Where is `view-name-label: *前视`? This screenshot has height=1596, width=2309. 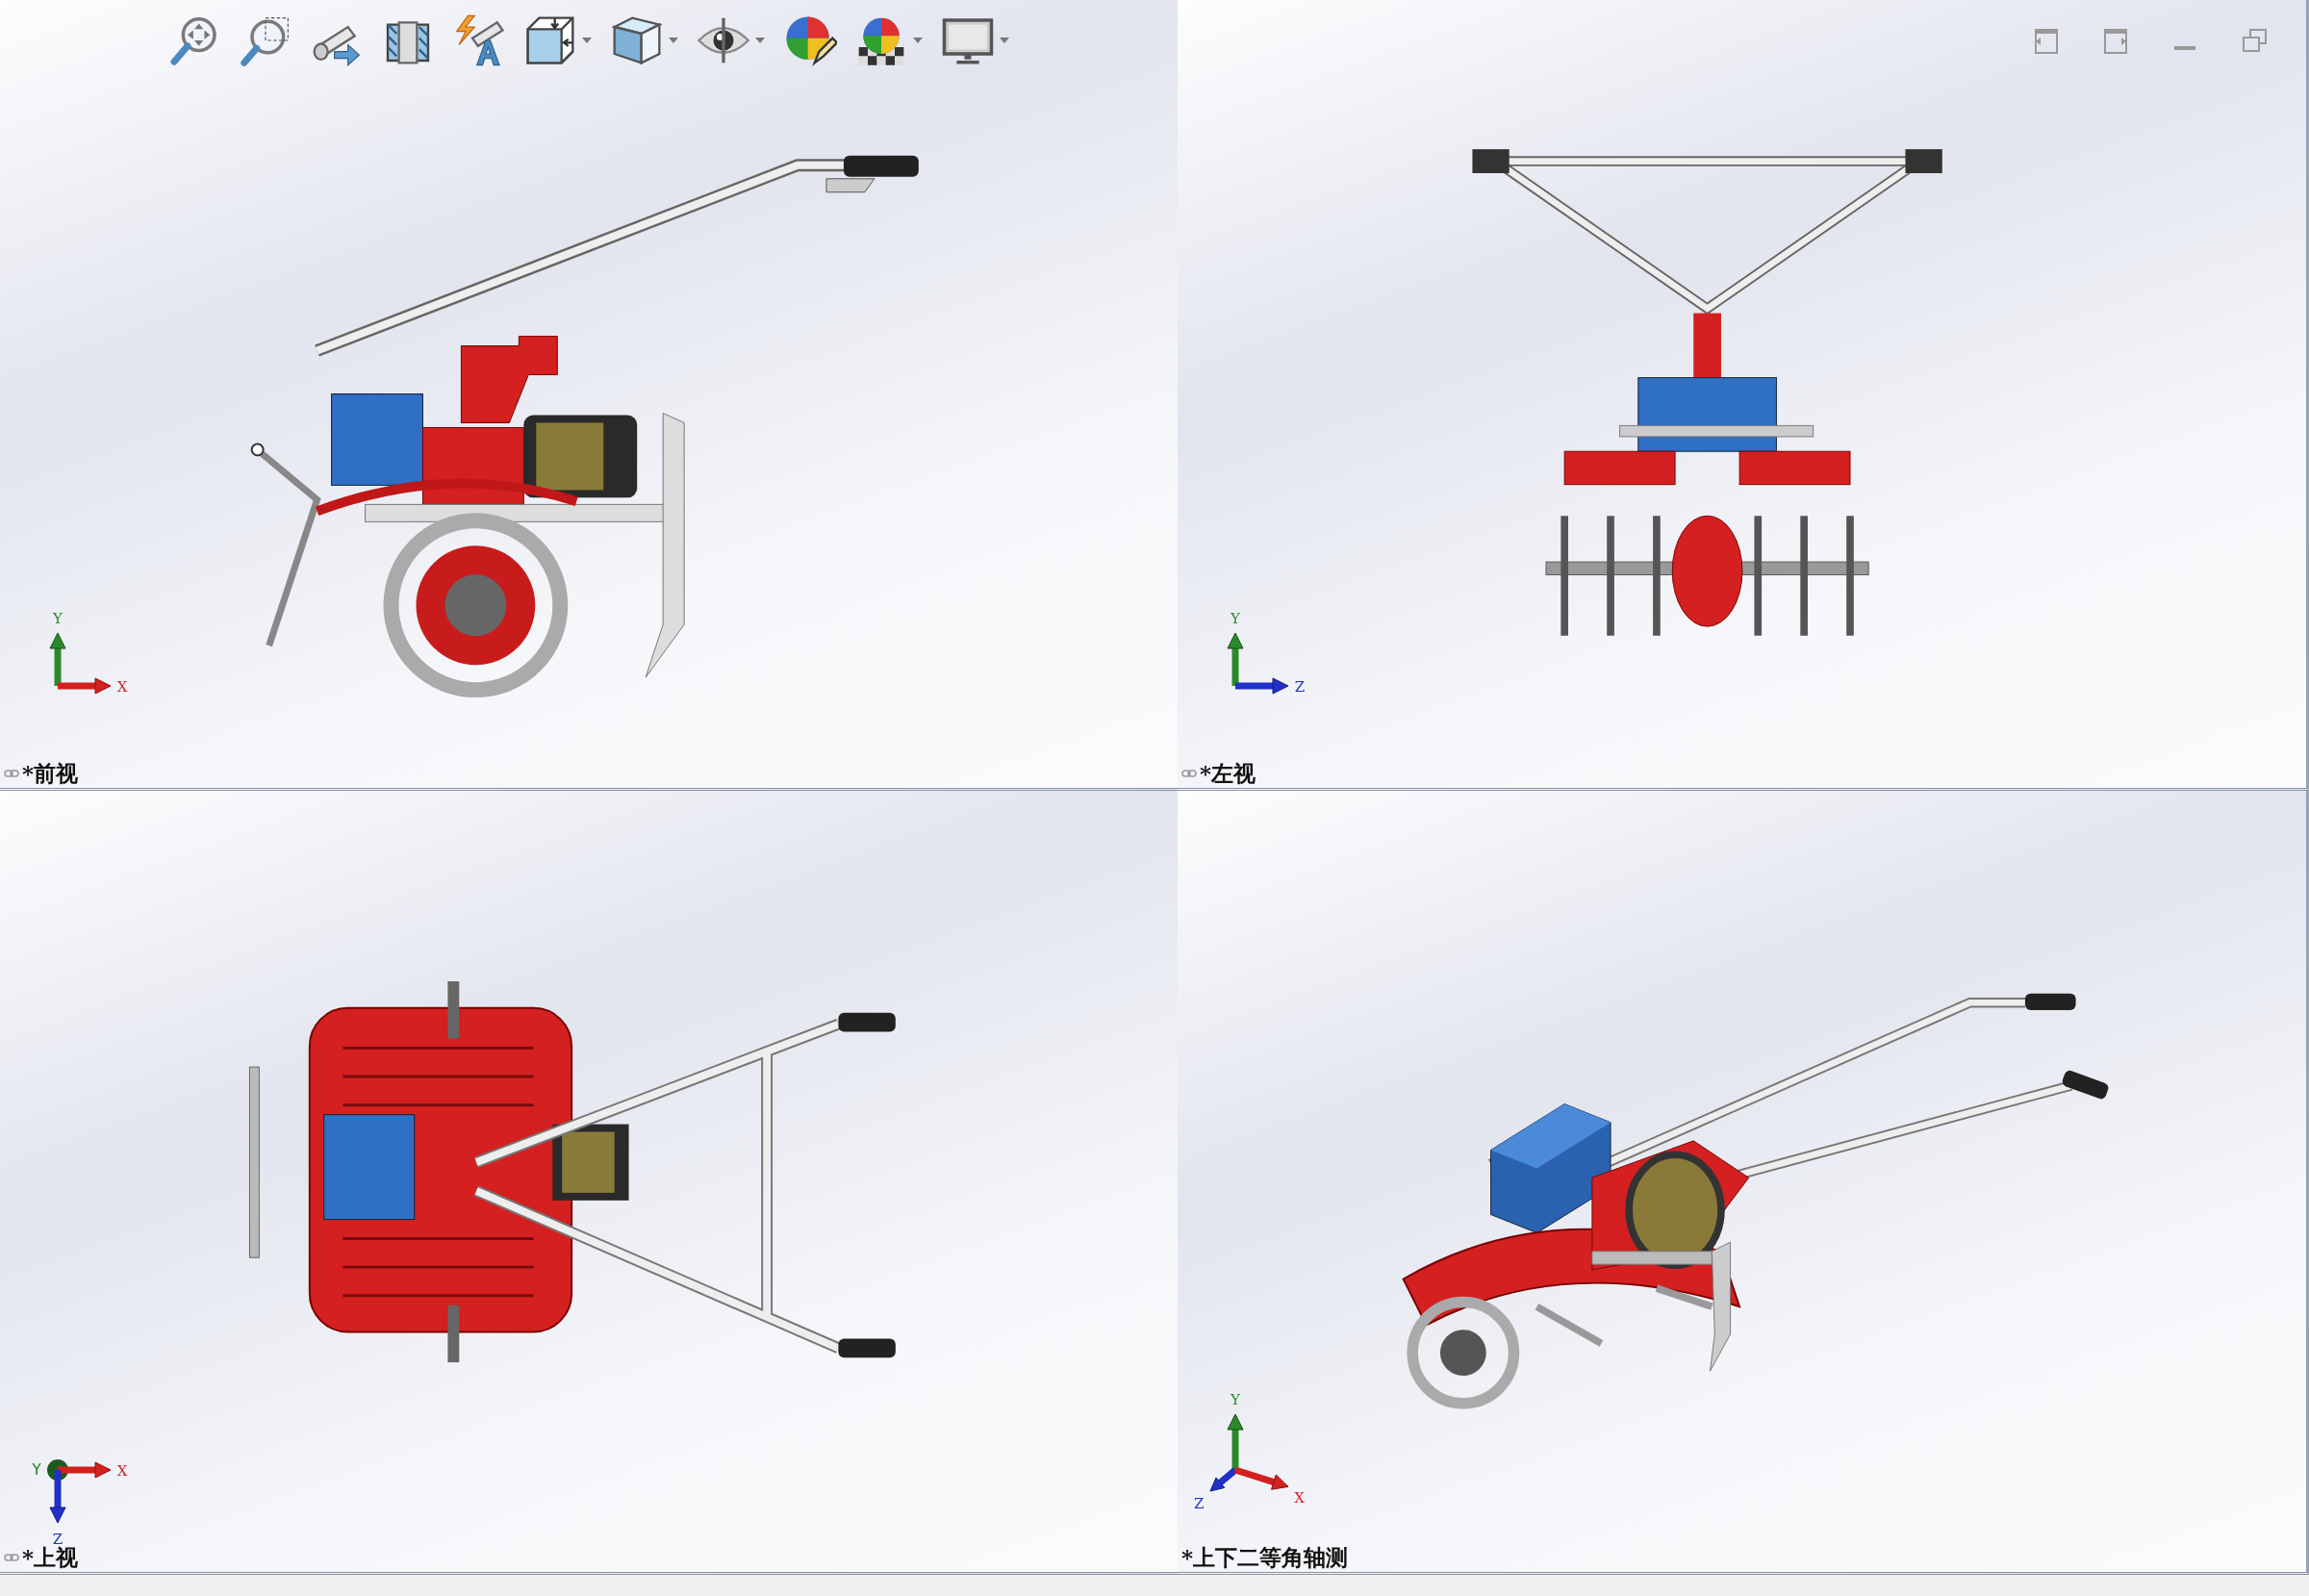
view-name-label: *前视 is located at coordinates (50, 773).